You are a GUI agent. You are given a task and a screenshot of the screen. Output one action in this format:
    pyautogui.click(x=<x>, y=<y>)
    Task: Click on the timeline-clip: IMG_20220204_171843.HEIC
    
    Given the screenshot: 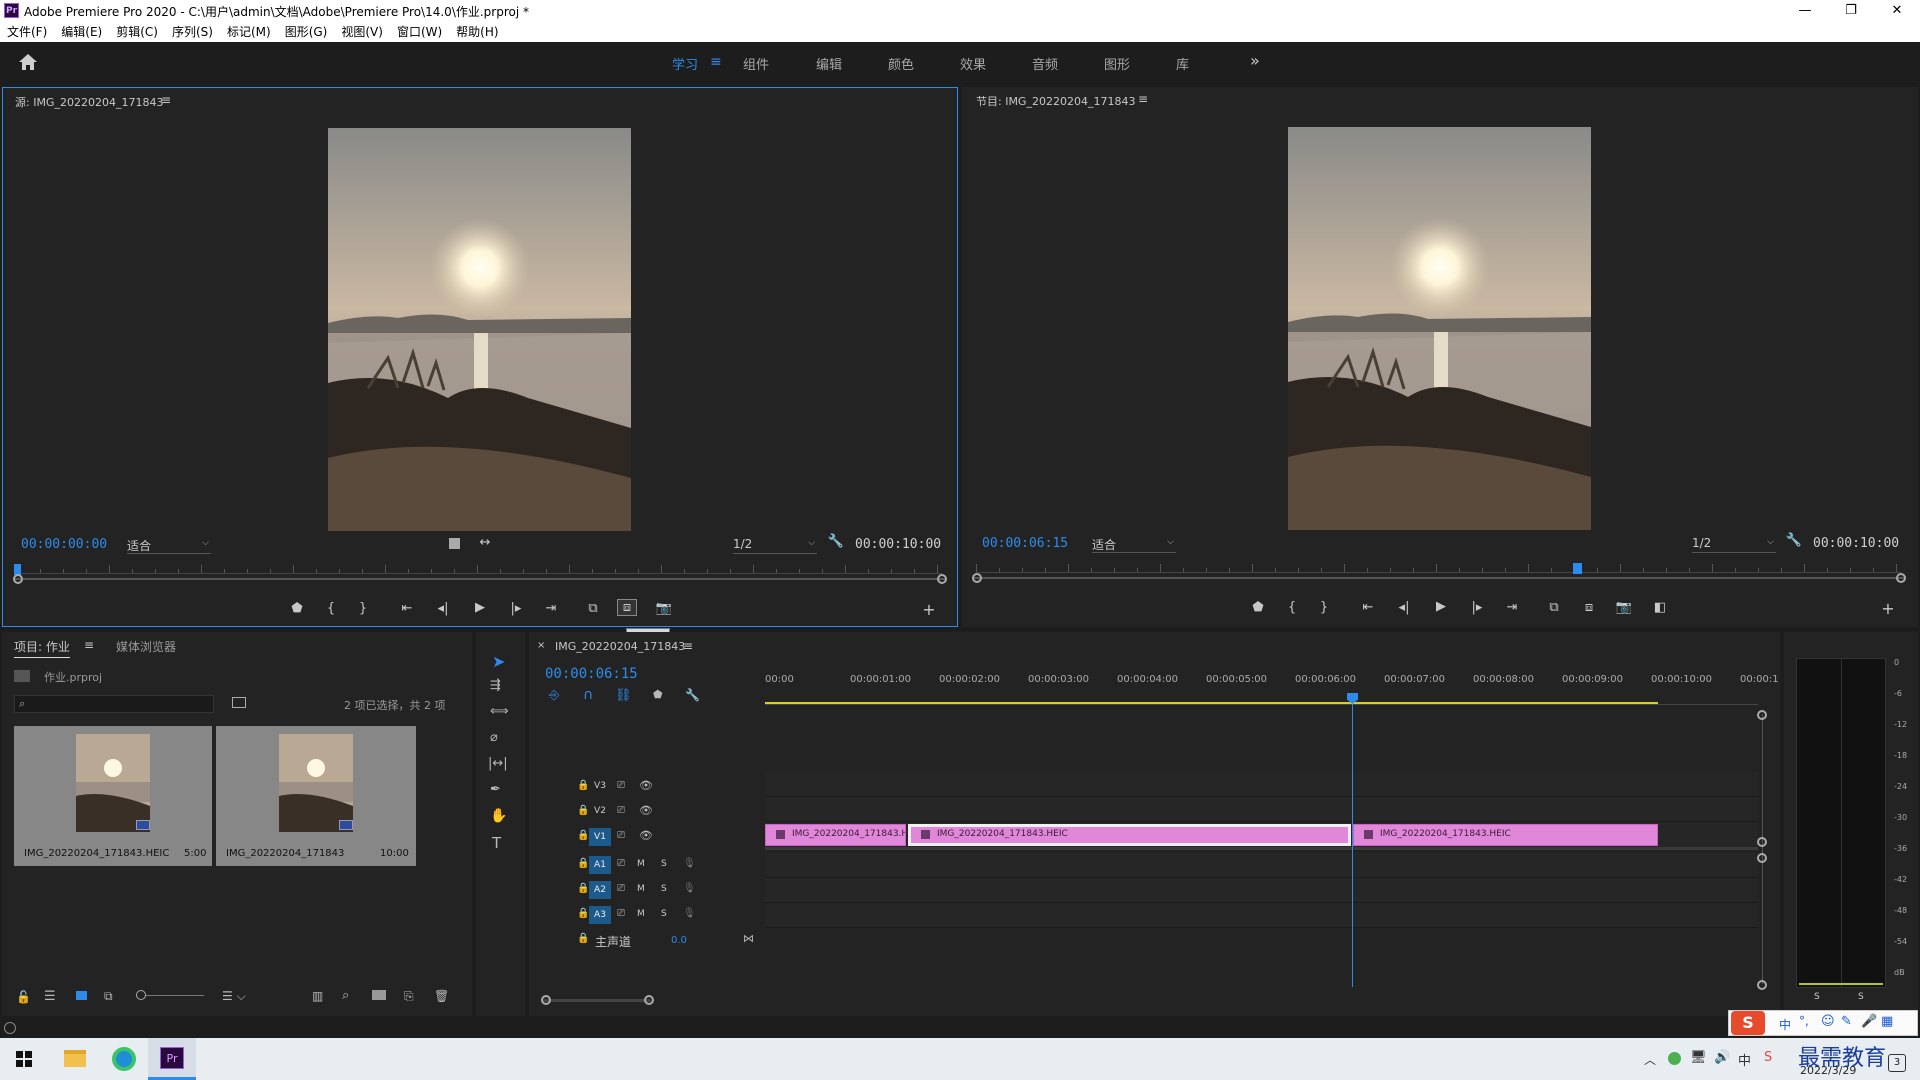 What is the action you would take?
    pyautogui.click(x=1505, y=835)
    